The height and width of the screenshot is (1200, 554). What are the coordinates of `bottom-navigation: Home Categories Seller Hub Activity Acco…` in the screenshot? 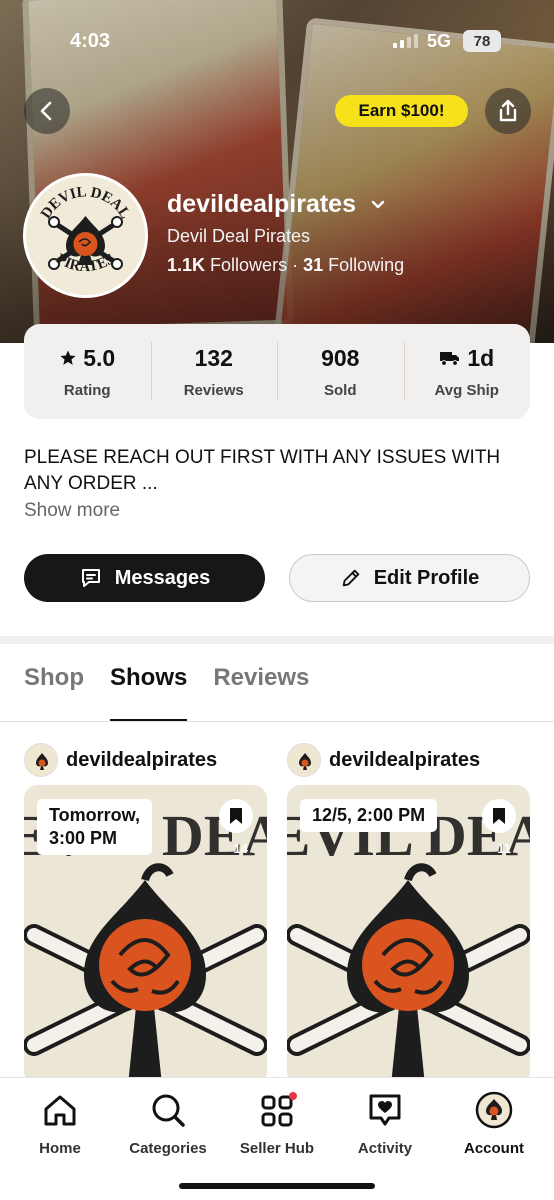 It's located at (277, 1138).